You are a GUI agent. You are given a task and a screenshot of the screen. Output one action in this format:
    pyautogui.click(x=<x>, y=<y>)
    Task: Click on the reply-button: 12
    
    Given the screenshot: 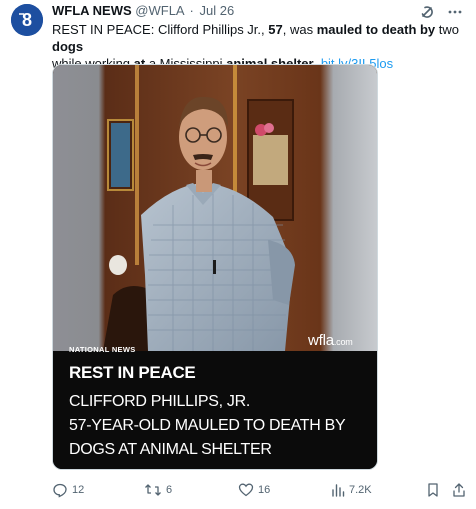 What is the action you would take?
    pyautogui.click(x=68, y=490)
    